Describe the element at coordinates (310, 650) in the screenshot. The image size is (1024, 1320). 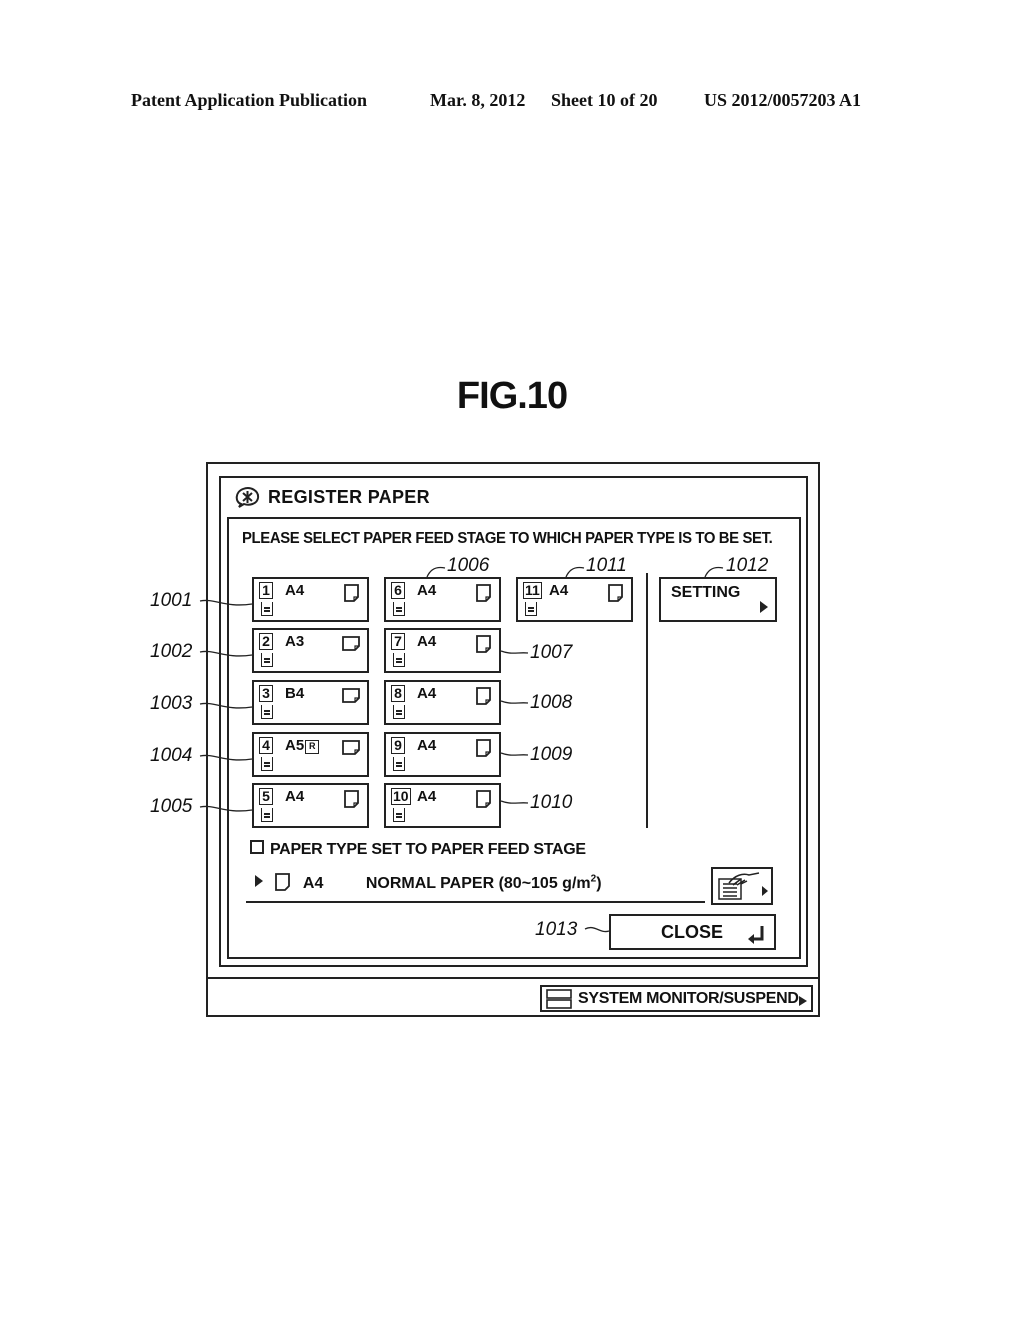
I see `tray-button-2: 2 A3` at that location.